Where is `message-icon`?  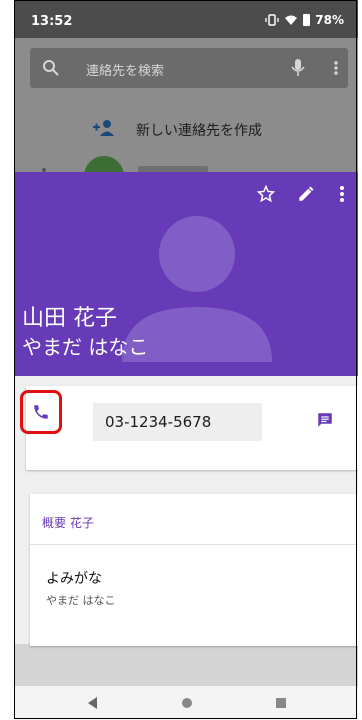
message-icon is located at coordinates (325, 420).